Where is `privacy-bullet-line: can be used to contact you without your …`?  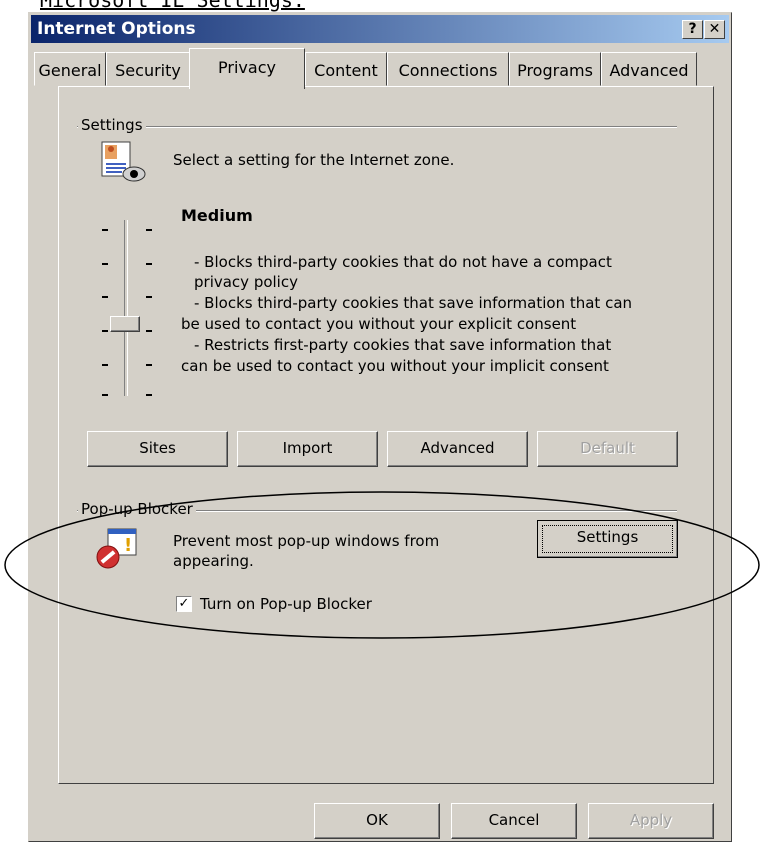 privacy-bullet-line: can be used to contact you without your … is located at coordinates (395, 366).